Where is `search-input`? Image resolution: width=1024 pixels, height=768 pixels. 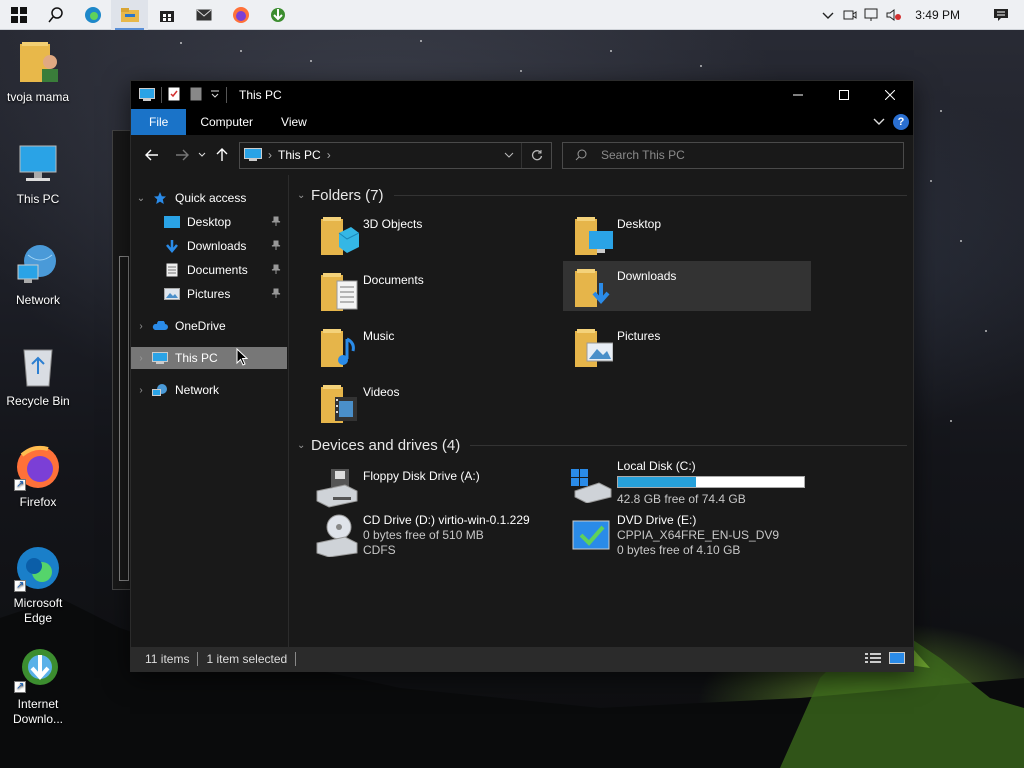 search-input is located at coordinates (741, 155).